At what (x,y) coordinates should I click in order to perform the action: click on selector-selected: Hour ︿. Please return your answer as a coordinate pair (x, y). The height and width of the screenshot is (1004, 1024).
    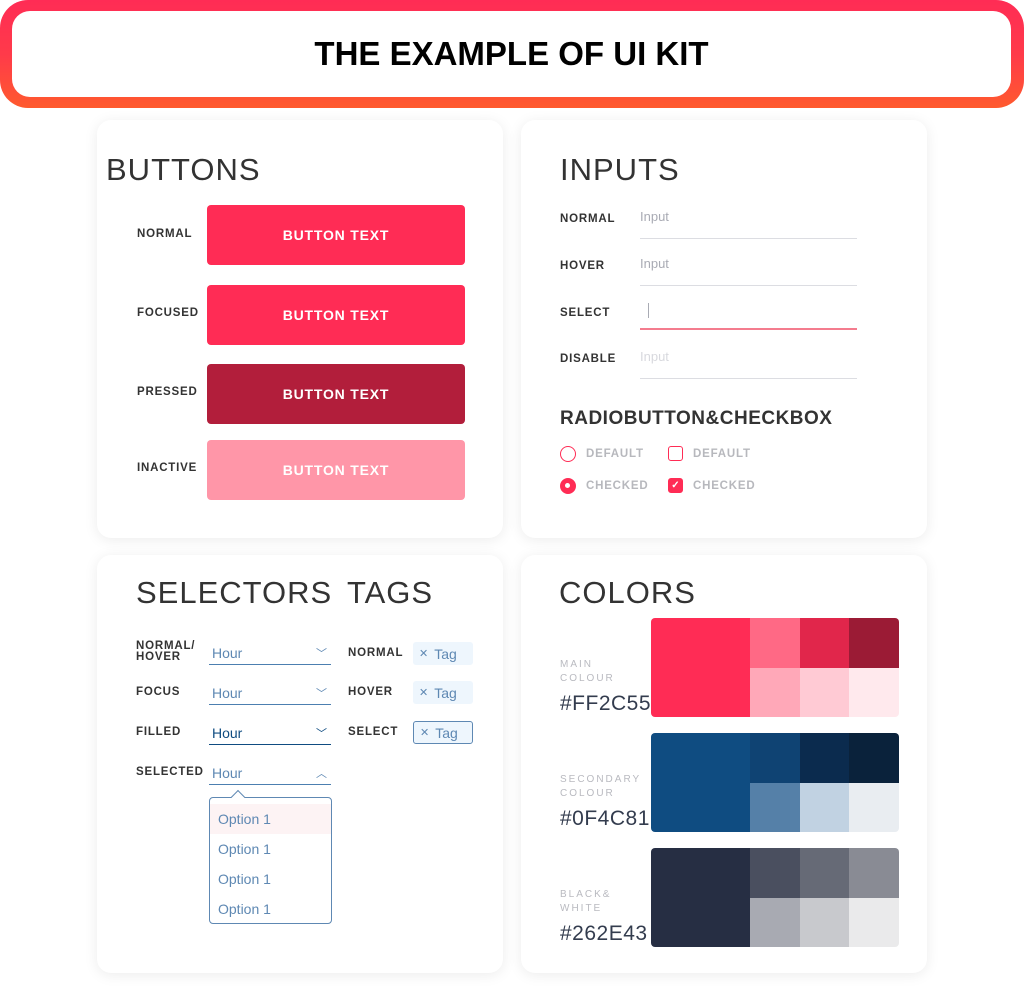
    Looking at the image, I should click on (270, 773).